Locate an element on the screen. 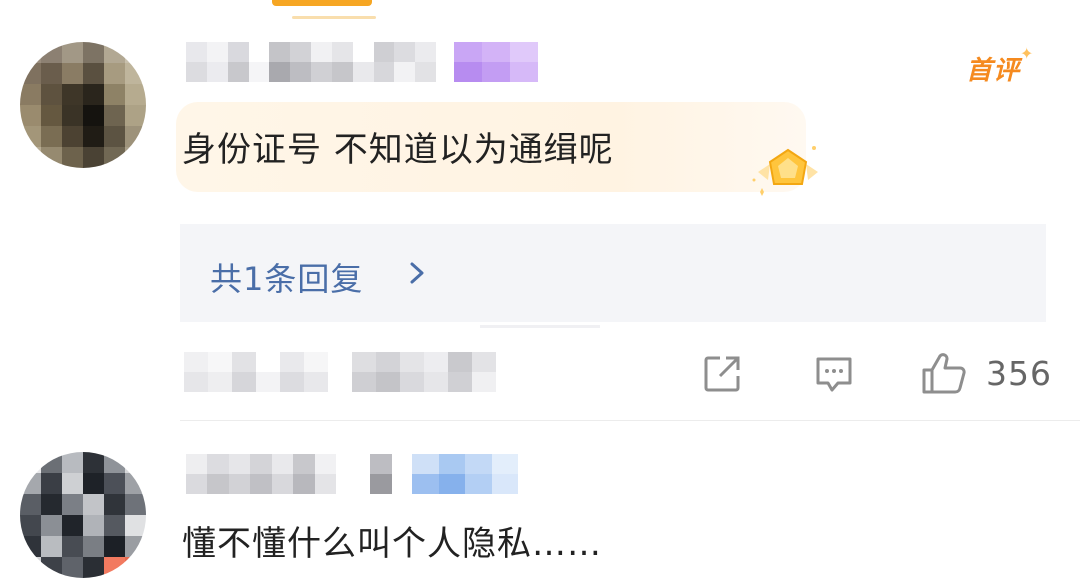 Image resolution: width=1080 pixels, height=588 pixels. medal-icon is located at coordinates (788, 170).